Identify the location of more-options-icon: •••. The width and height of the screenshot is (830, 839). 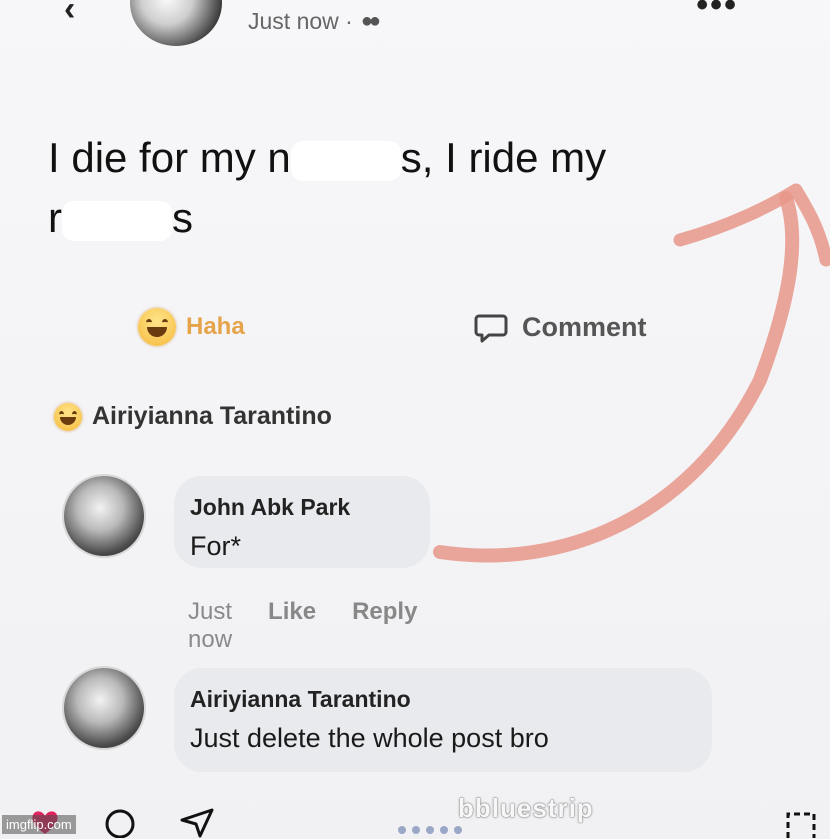
(717, 12).